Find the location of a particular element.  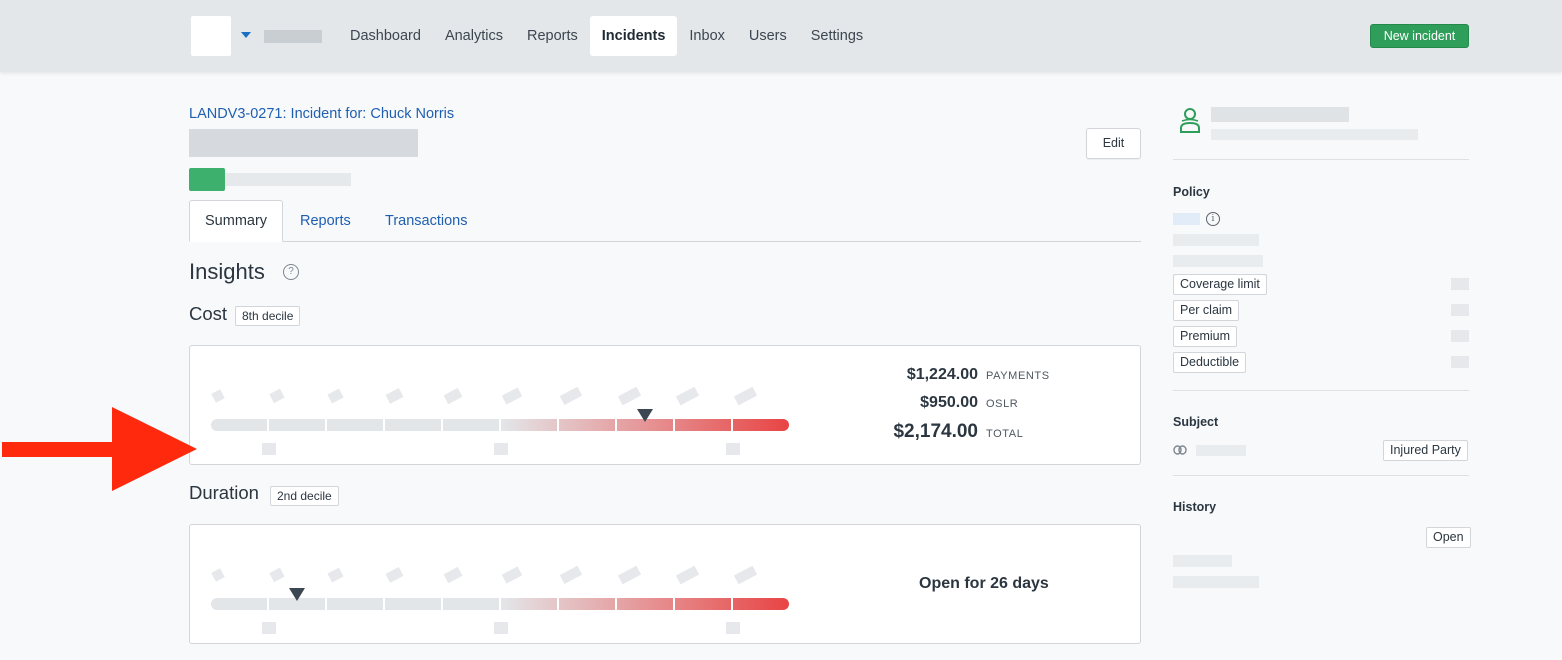

subject-heading: Subject is located at coordinates (1196, 422).